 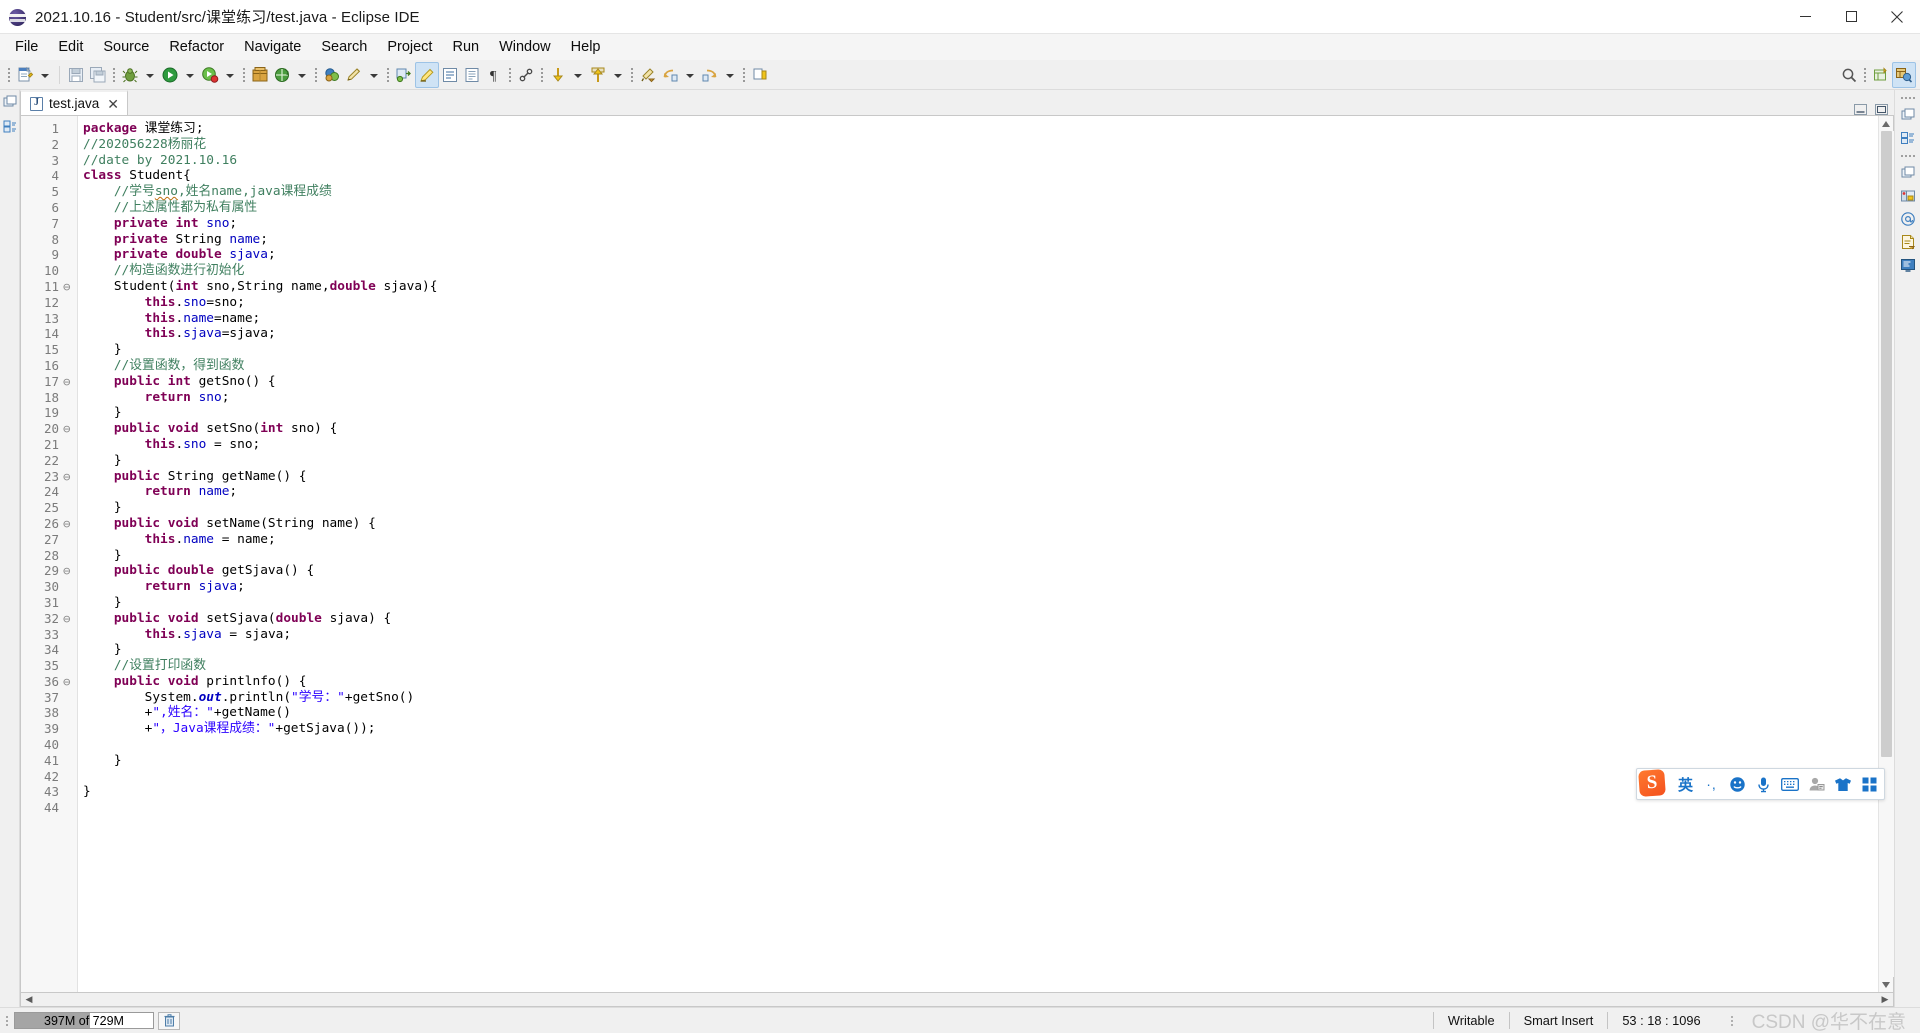 I want to click on sogou-ime-toolbar: S 英 ·,, so click(x=1760, y=784).